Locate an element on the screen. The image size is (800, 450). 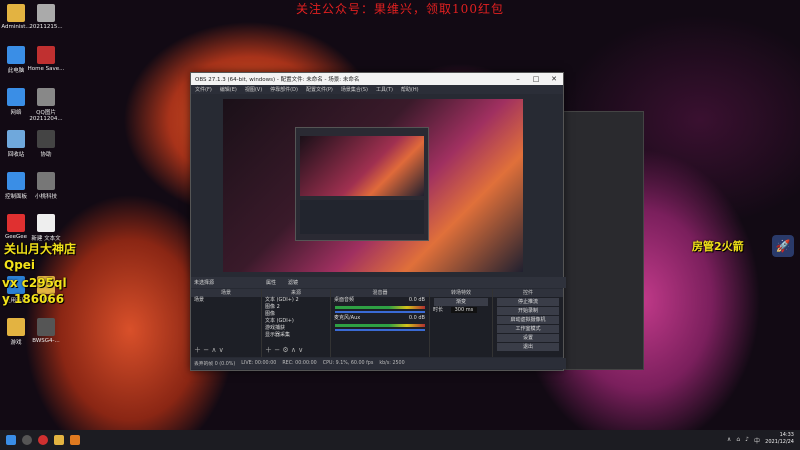
nested-preview-image is located at coordinates (362, 166).